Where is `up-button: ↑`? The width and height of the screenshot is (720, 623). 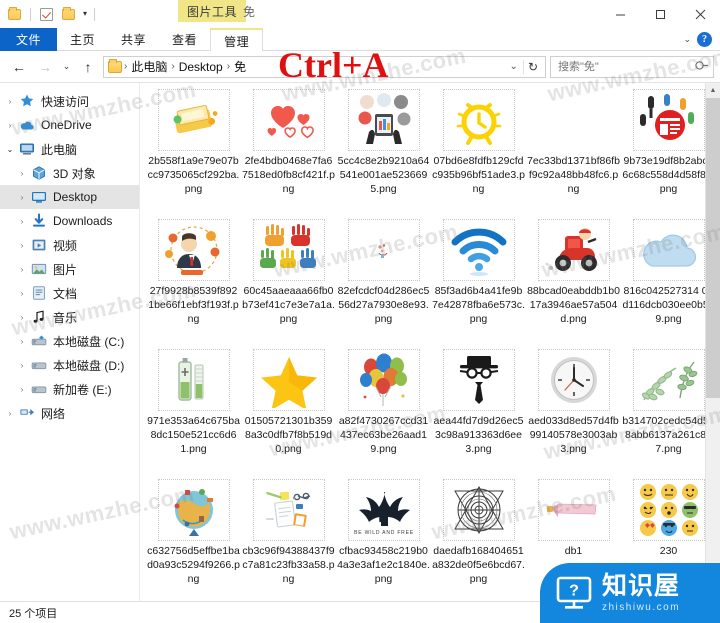 up-button: ↑ is located at coordinates (88, 67).